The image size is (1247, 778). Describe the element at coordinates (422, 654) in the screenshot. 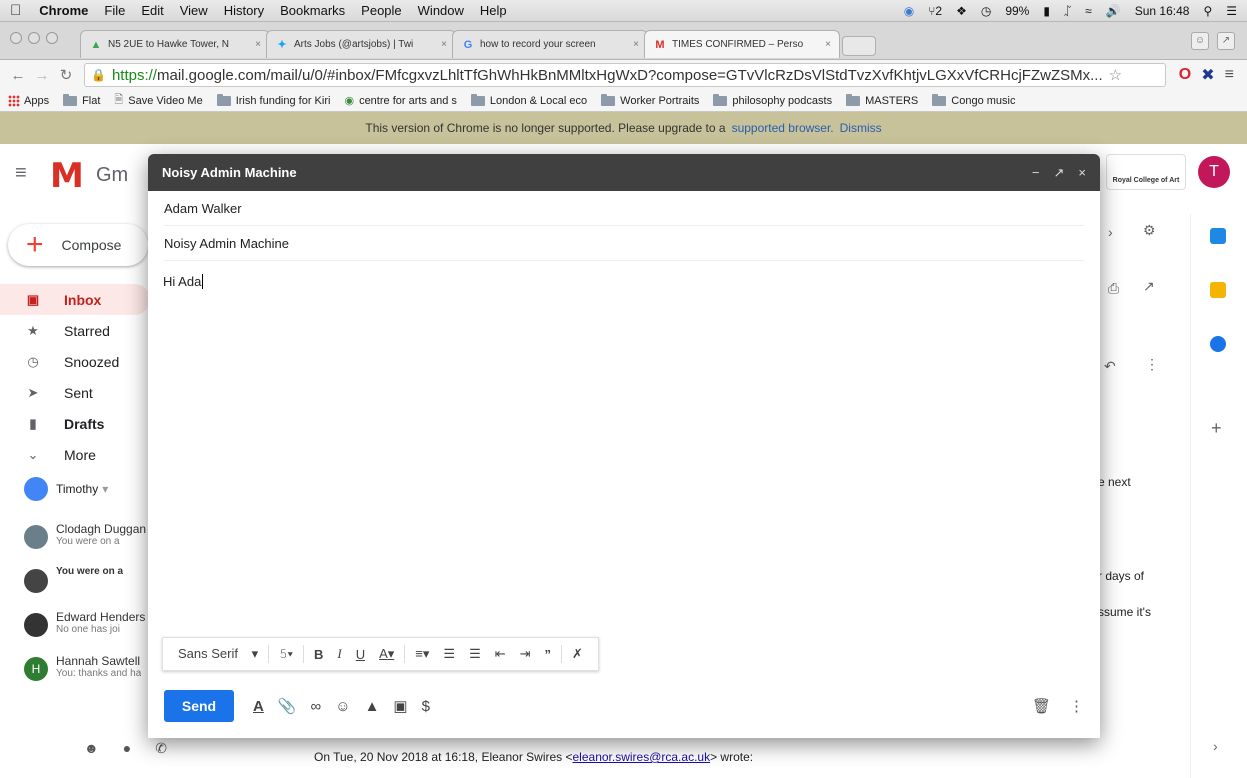

I see `align-icon: ≡▾` at that location.